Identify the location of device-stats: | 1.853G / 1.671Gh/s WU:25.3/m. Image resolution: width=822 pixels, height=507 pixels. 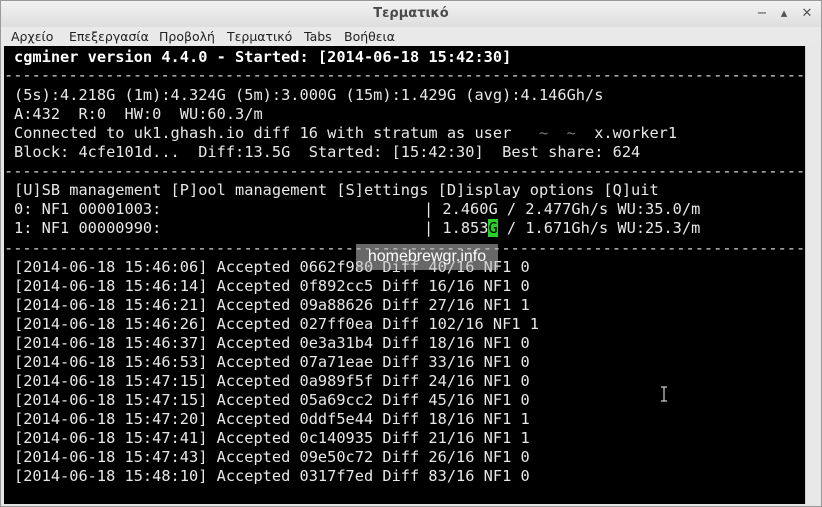
(562, 228).